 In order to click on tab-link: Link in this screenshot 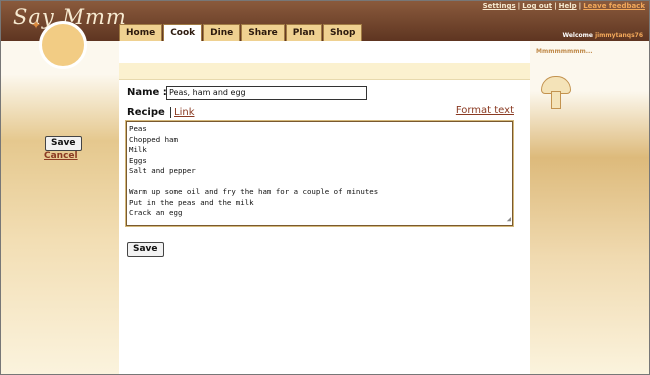, I will do `click(184, 112)`.